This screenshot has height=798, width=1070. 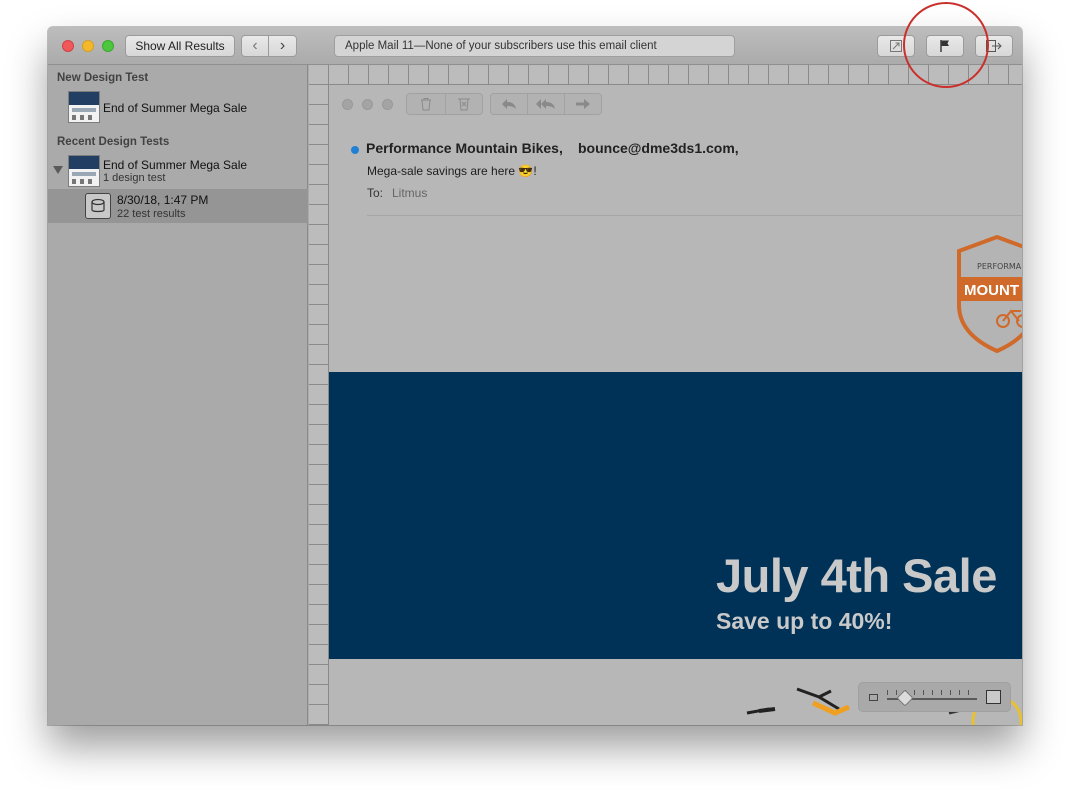 I want to click on expand-icon, so click(x=896, y=46).